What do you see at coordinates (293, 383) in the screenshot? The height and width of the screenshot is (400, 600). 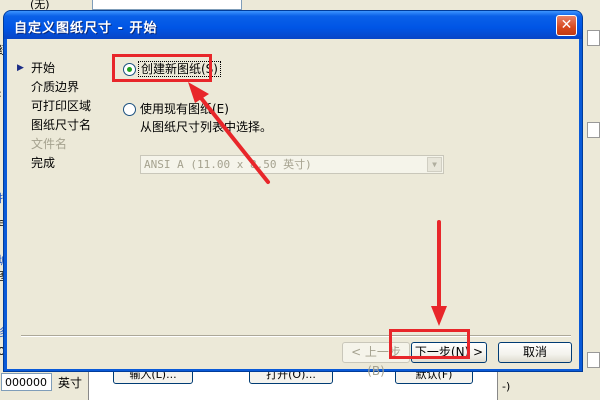 I see `background-panel: 输入(L)... 打开(O)... 默认(F)` at bounding box center [293, 383].